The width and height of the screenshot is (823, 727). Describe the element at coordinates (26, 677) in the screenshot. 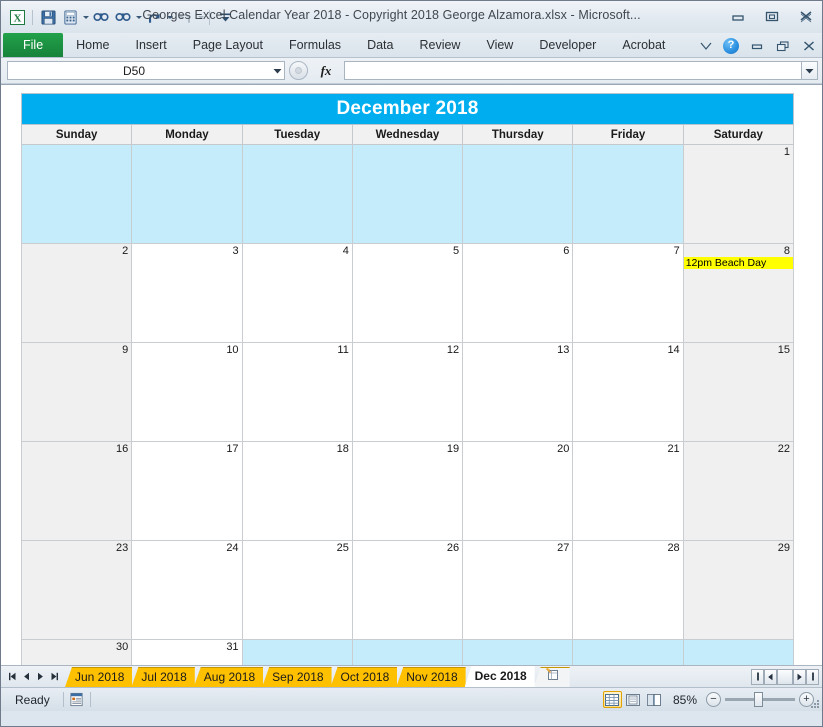

I see `prev-sheet-button` at that location.